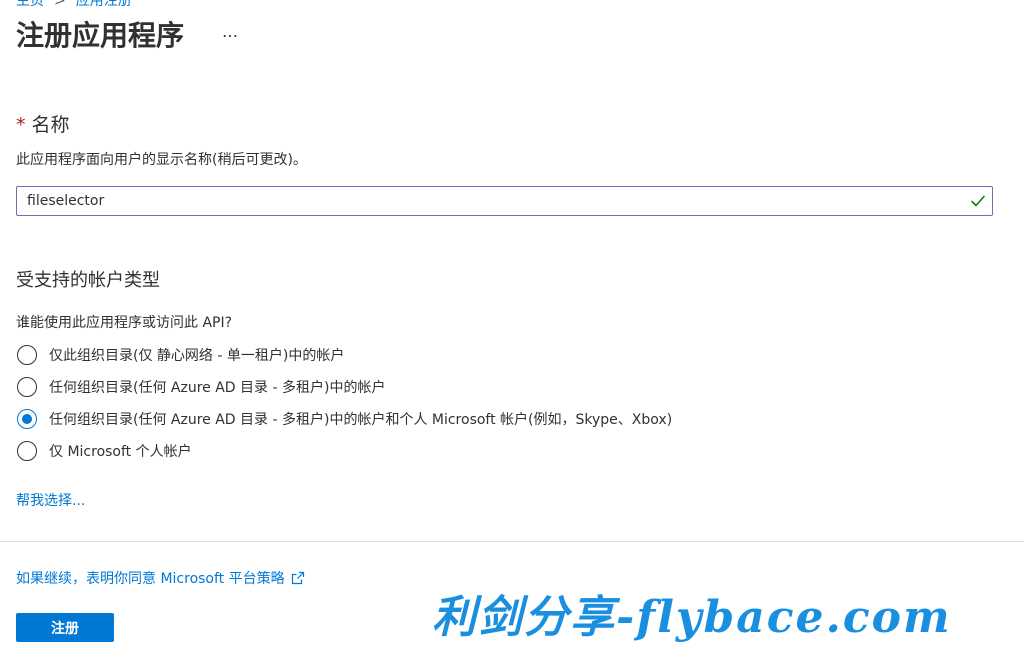 This screenshot has height=651, width=1024. What do you see at coordinates (217, 388) in the screenshot?
I see `radio-label: 任何组织目录(任何 Azure AD 目录 - 多租户)中的帐户` at bounding box center [217, 388].